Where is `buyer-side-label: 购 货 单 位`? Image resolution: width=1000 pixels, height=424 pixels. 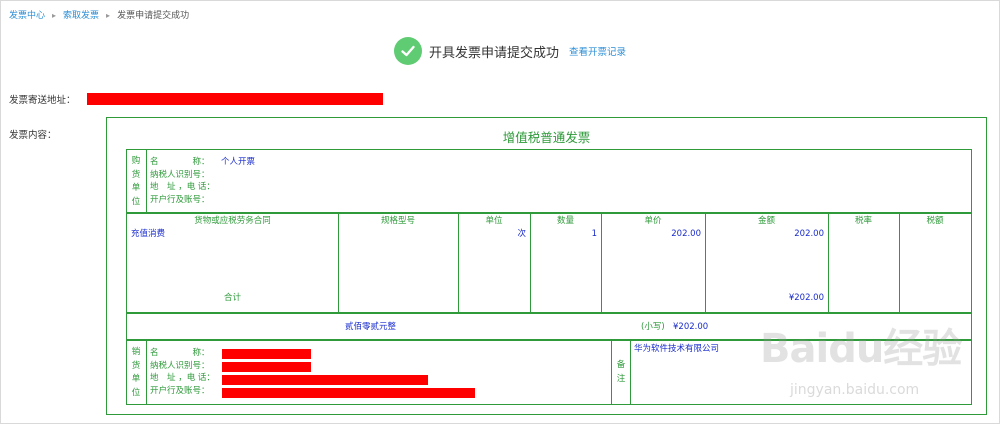
buyer-side-label: 购 货 单 位 is located at coordinates (136, 182).